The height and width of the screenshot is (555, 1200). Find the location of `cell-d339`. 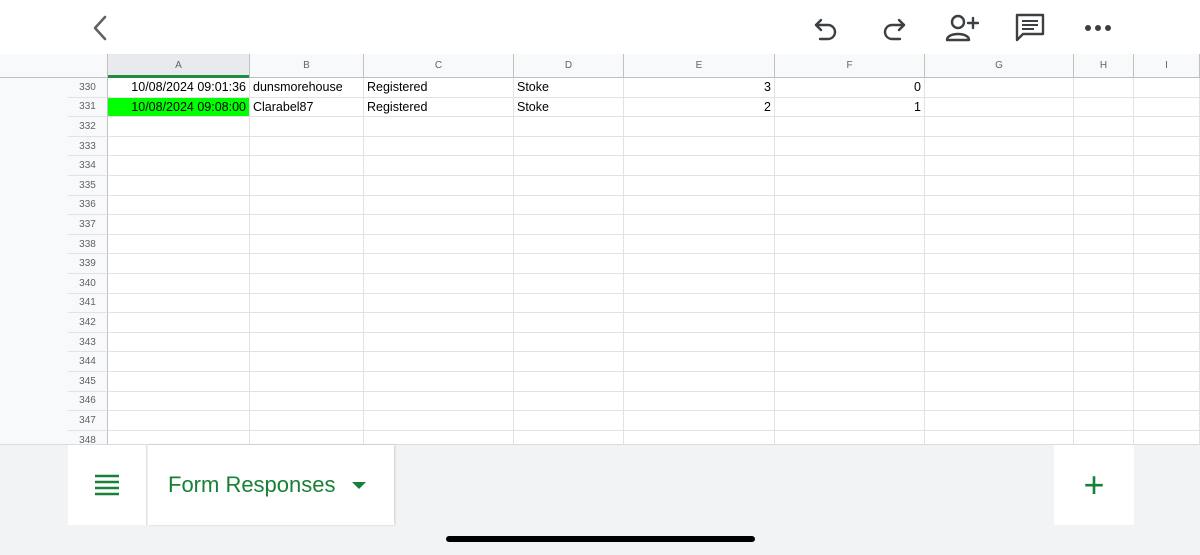

cell-d339 is located at coordinates (569, 264).